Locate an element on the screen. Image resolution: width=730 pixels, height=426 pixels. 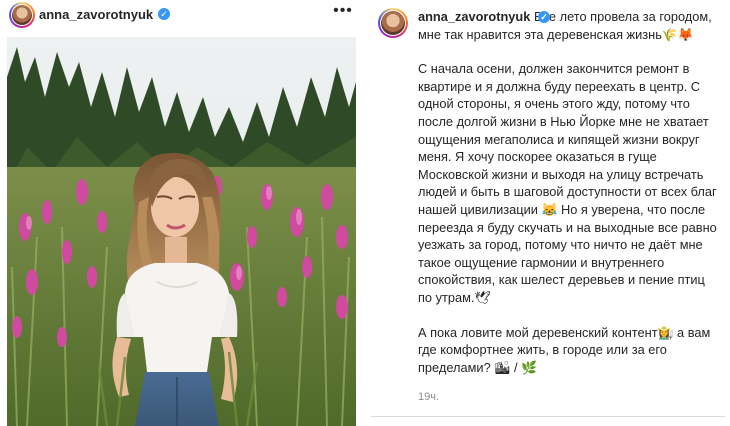
story-ring is located at coordinates (22, 15).